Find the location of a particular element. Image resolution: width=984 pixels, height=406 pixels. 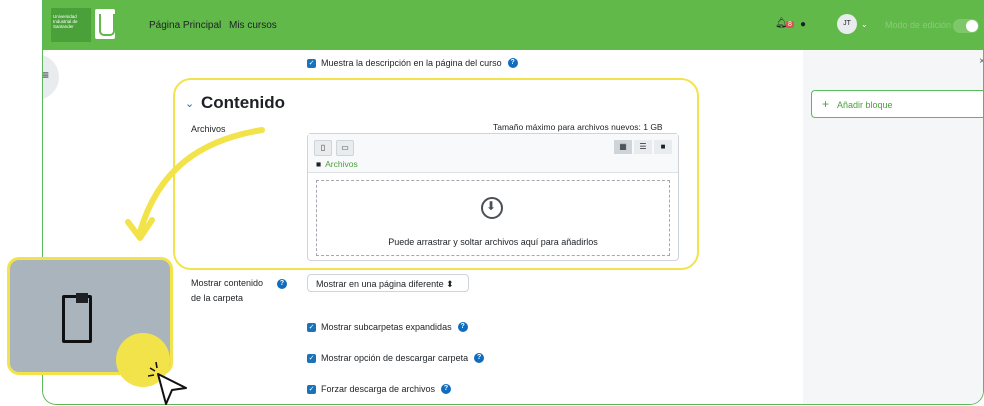

cursor-icon is located at coordinates (167, 383).